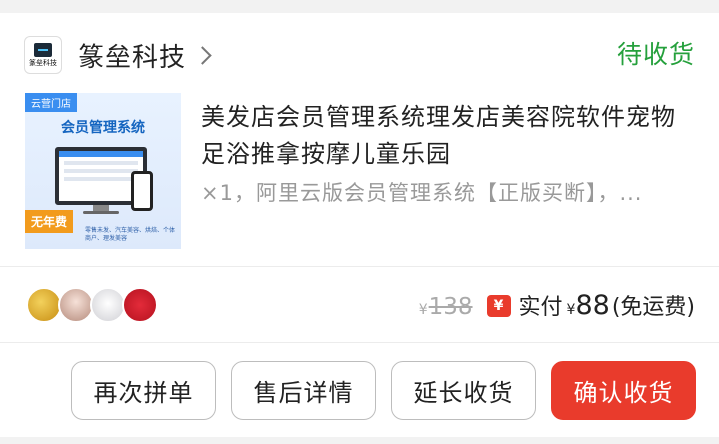  I want to click on price-summary: ¥ 138 ¥ 实付 ¥ 88 (免运费), so click(557, 306).